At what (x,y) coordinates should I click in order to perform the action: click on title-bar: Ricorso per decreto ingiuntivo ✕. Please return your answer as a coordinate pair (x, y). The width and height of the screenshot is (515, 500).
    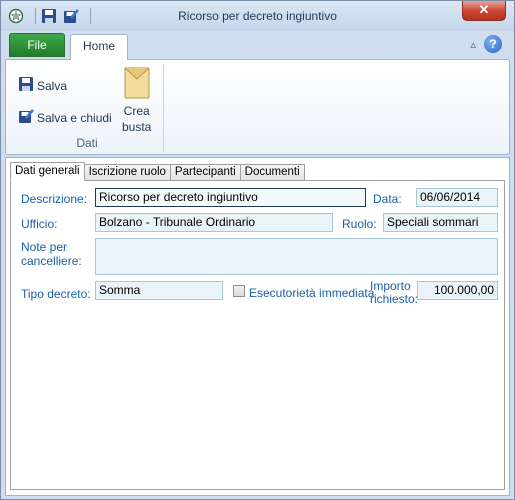
    Looking at the image, I should click on (257, 16).